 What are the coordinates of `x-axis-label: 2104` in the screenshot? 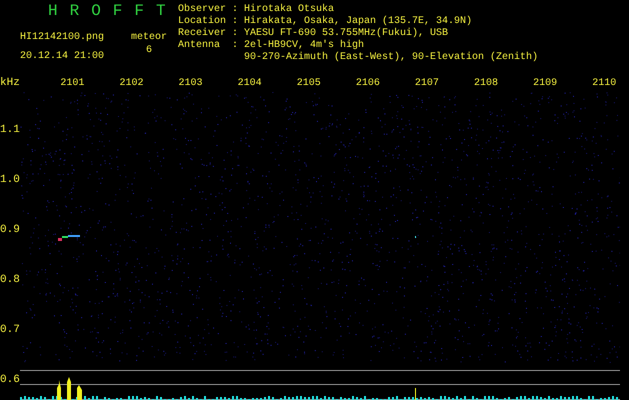 It's located at (249, 83).